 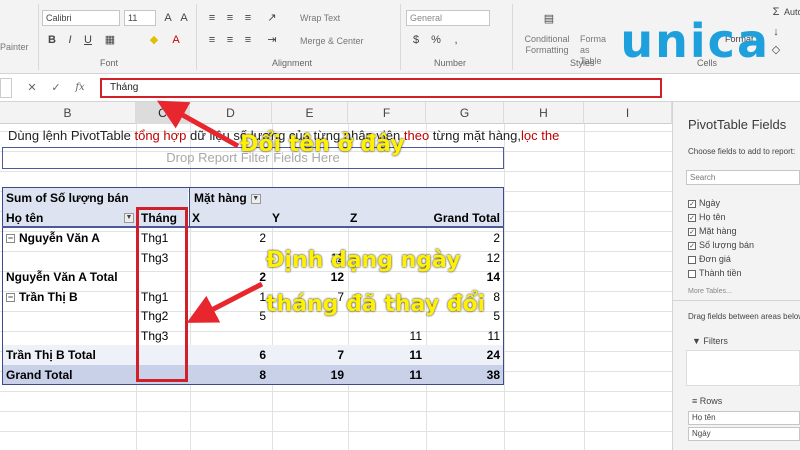 What do you see at coordinates (710, 203) in the screenshot?
I see `field-label: Ngày` at bounding box center [710, 203].